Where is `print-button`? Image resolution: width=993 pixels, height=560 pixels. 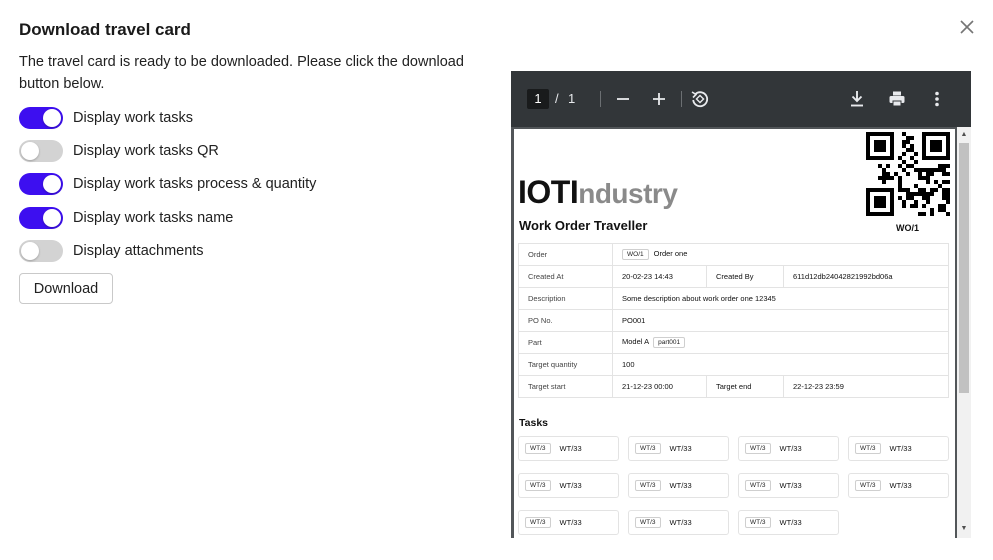 print-button is located at coordinates (897, 99).